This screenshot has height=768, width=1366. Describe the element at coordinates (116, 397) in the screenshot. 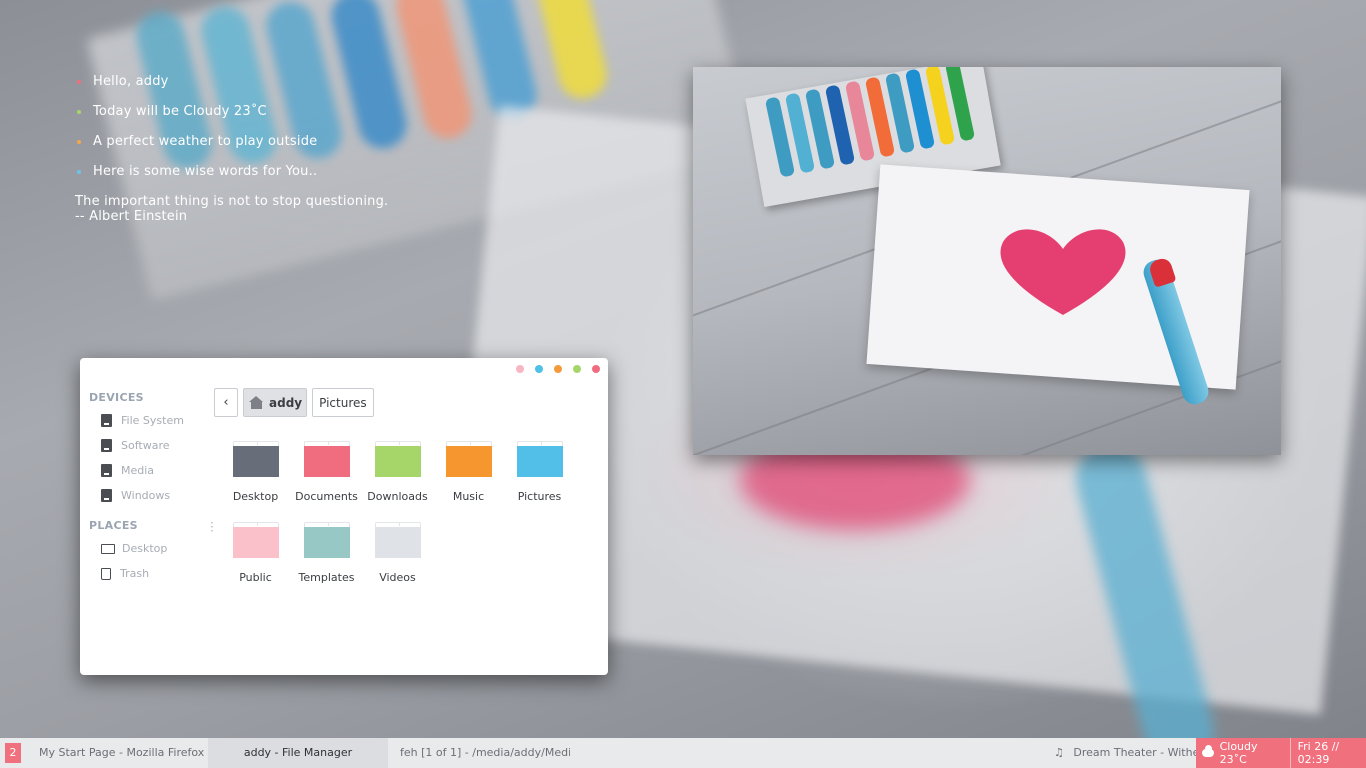

I see `devices-heading: DEVICES` at that location.